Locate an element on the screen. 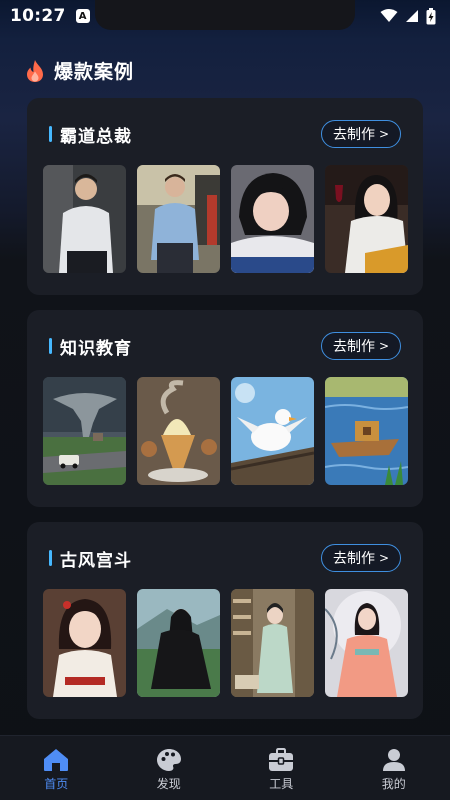 The image size is (450, 800). ice-cream-cone-image is located at coordinates (178, 431).